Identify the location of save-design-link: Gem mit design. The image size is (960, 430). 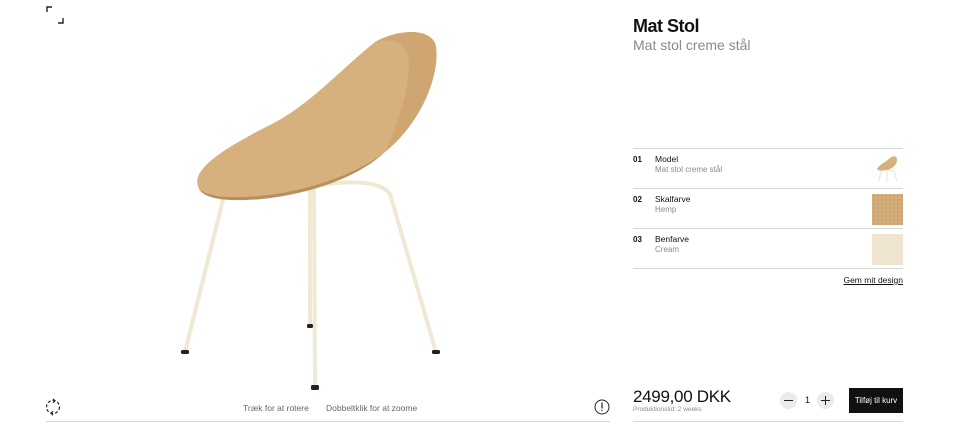
(873, 280).